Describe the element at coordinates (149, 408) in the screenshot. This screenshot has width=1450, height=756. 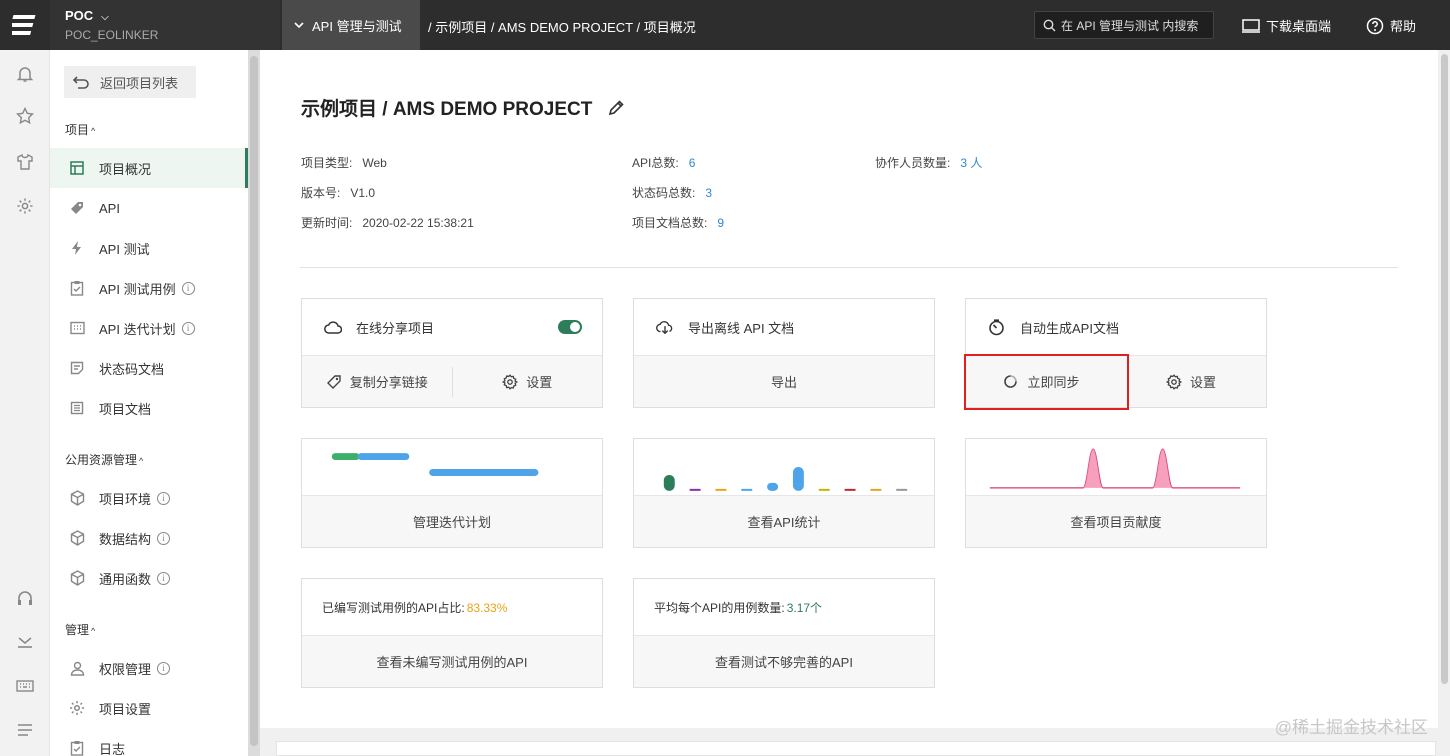
I see `sidebar-item-project-docs: 项目文档` at that location.